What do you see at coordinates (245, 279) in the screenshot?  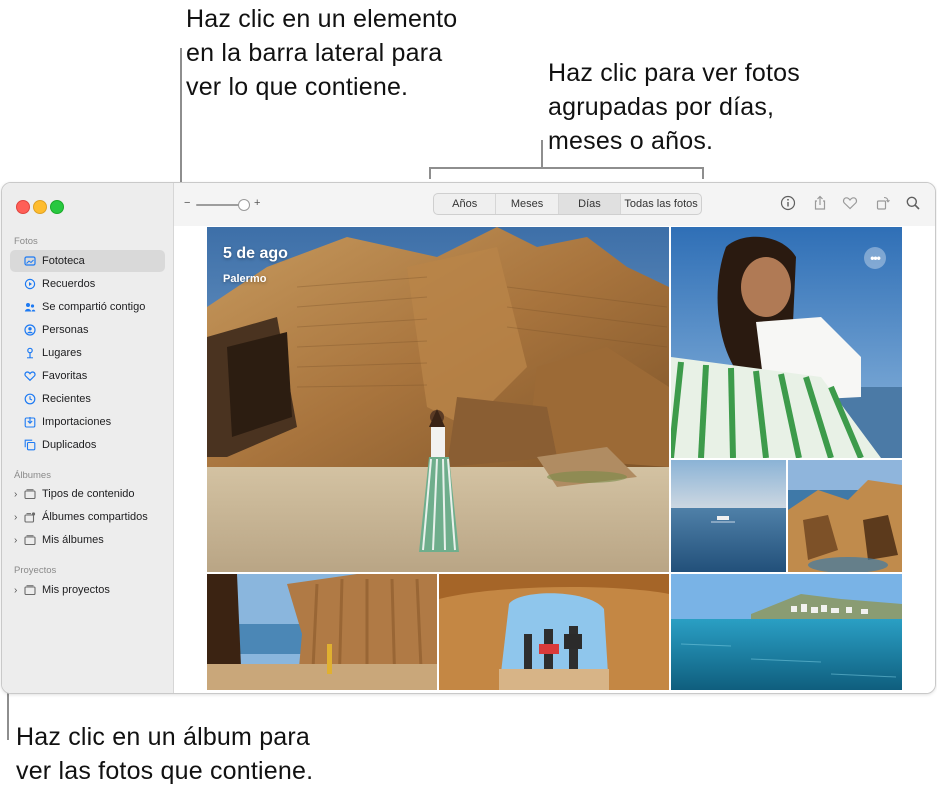 I see `location-subtitle: Palermo` at bounding box center [245, 279].